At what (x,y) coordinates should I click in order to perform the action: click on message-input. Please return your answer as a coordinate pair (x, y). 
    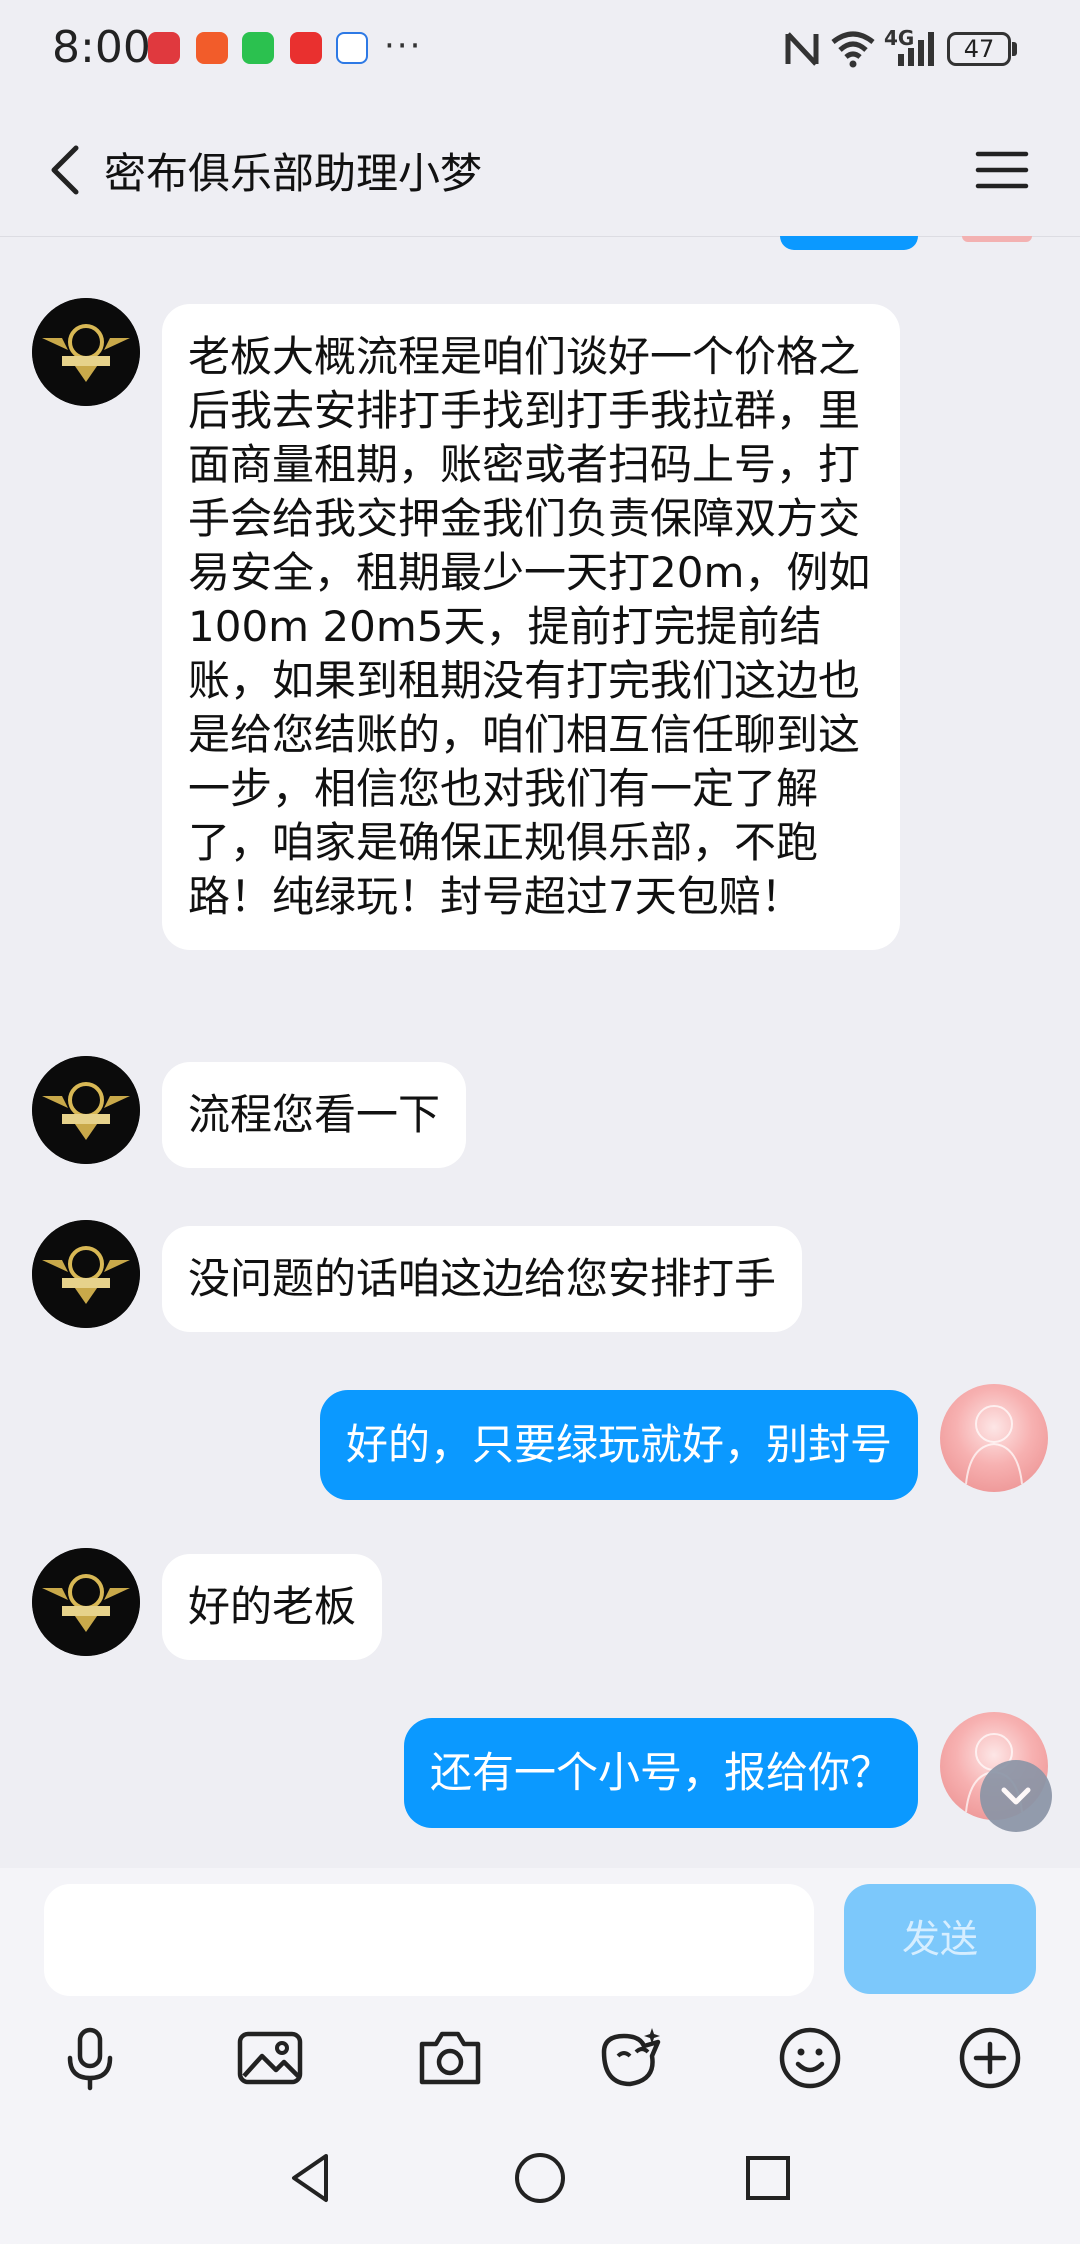
    Looking at the image, I should click on (429, 1940).